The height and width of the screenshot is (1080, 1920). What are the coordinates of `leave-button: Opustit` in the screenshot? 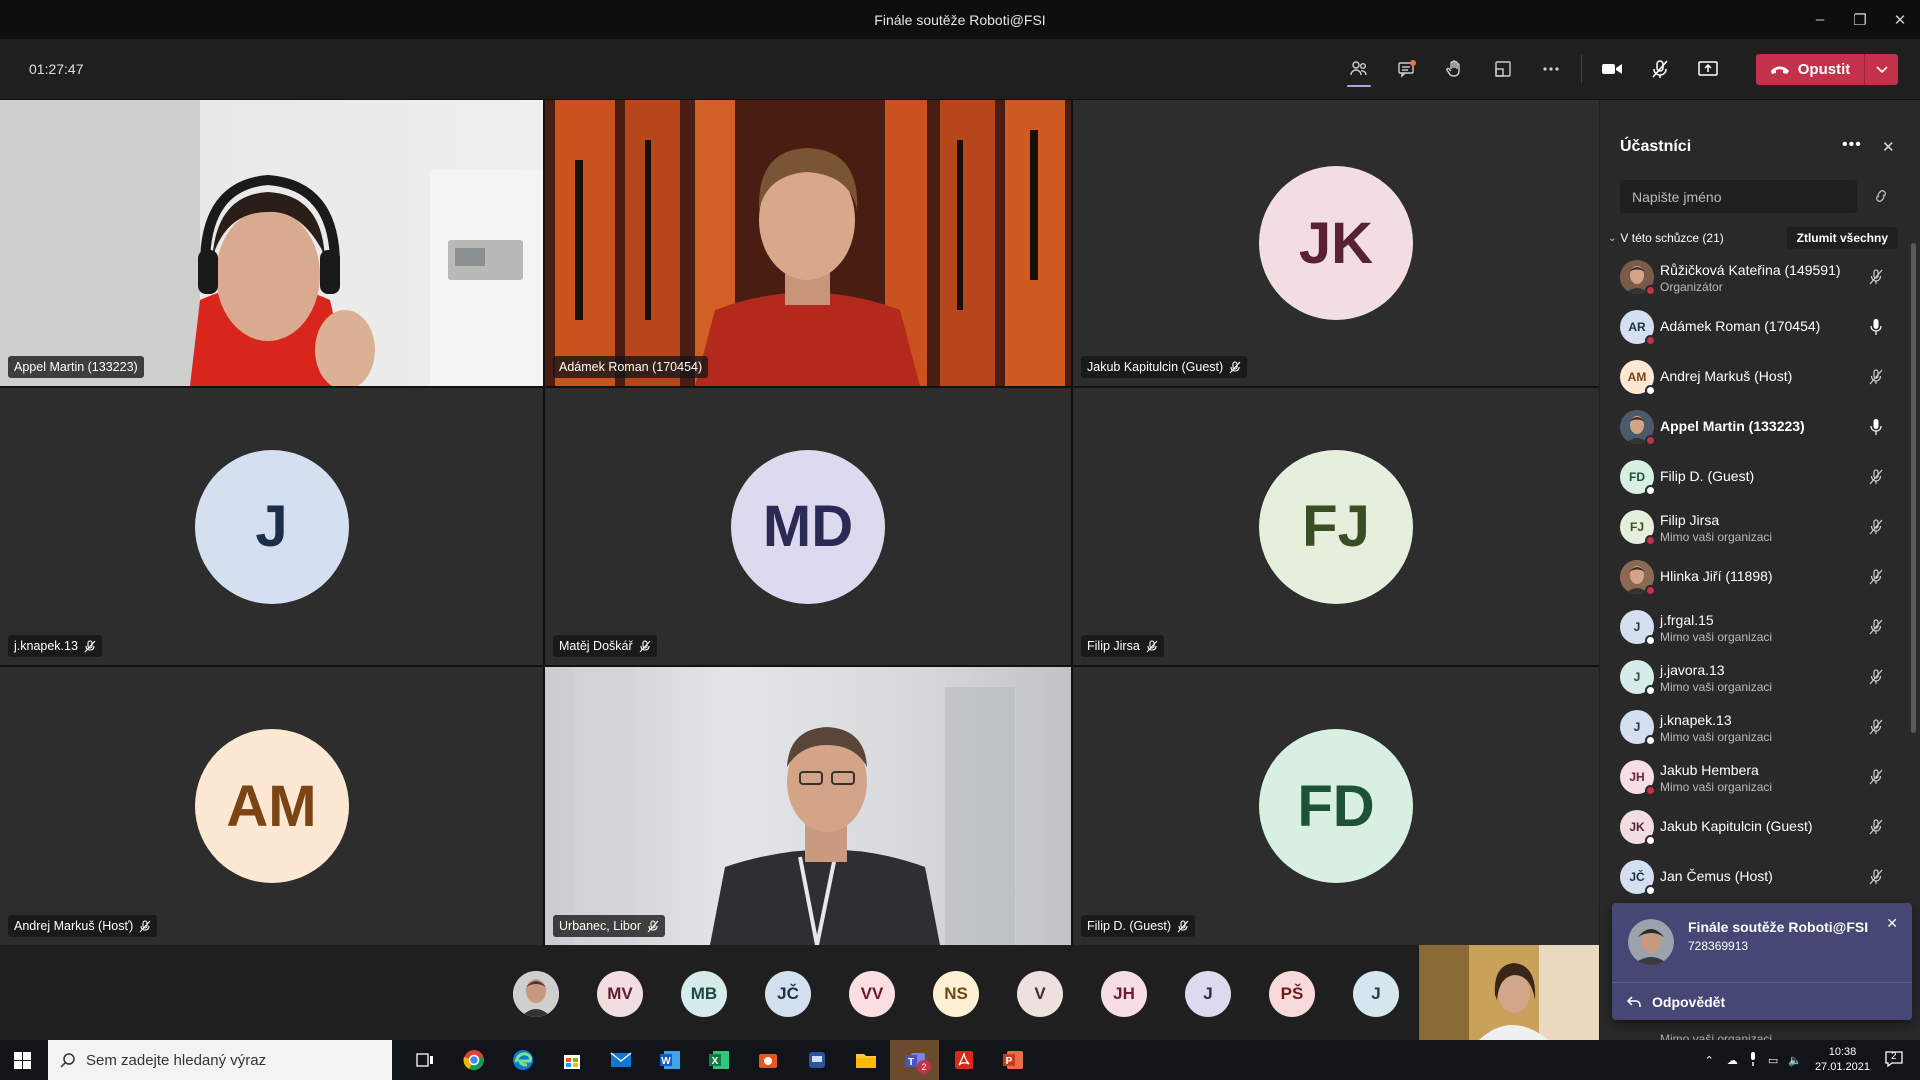 It's located at (1827, 69).